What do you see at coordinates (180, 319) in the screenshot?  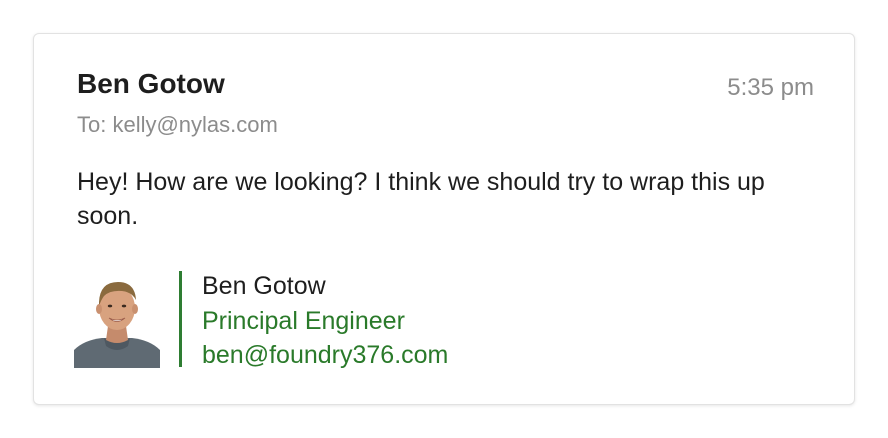 I see `signature-divider` at bounding box center [180, 319].